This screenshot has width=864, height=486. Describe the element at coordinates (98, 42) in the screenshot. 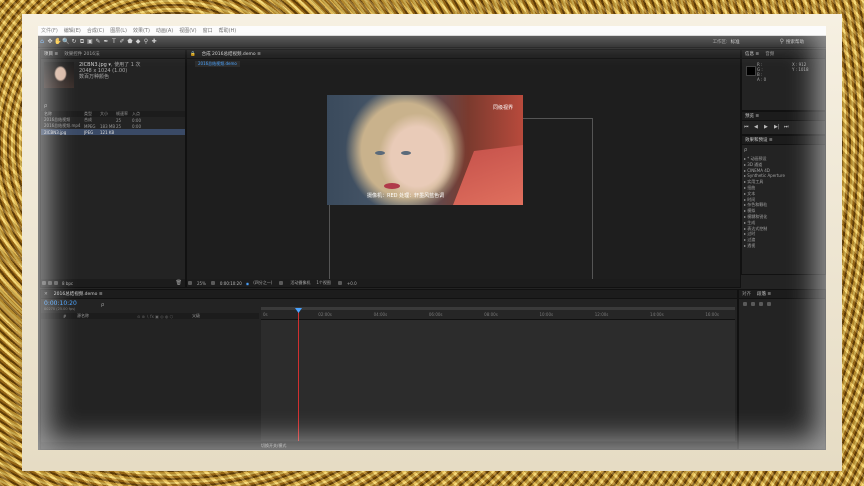

I see `tool-7-icon: ✎` at that location.